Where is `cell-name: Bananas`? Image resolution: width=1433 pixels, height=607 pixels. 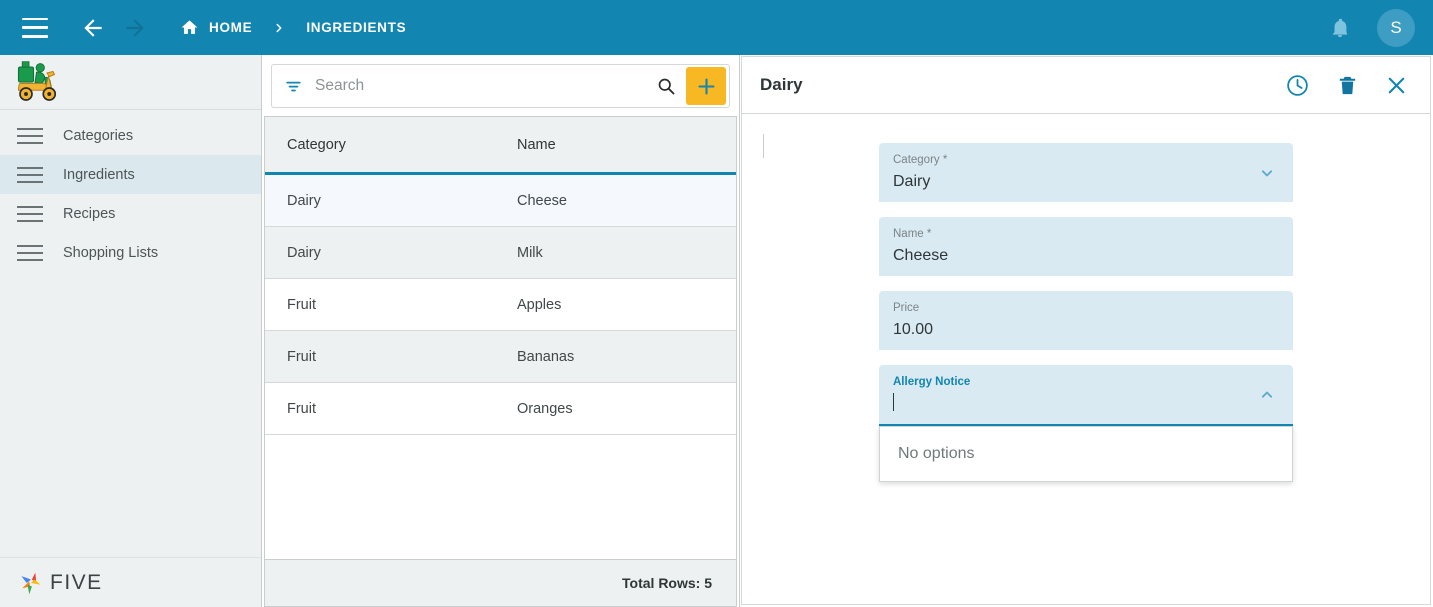
cell-name: Bananas is located at coordinates (546, 356).